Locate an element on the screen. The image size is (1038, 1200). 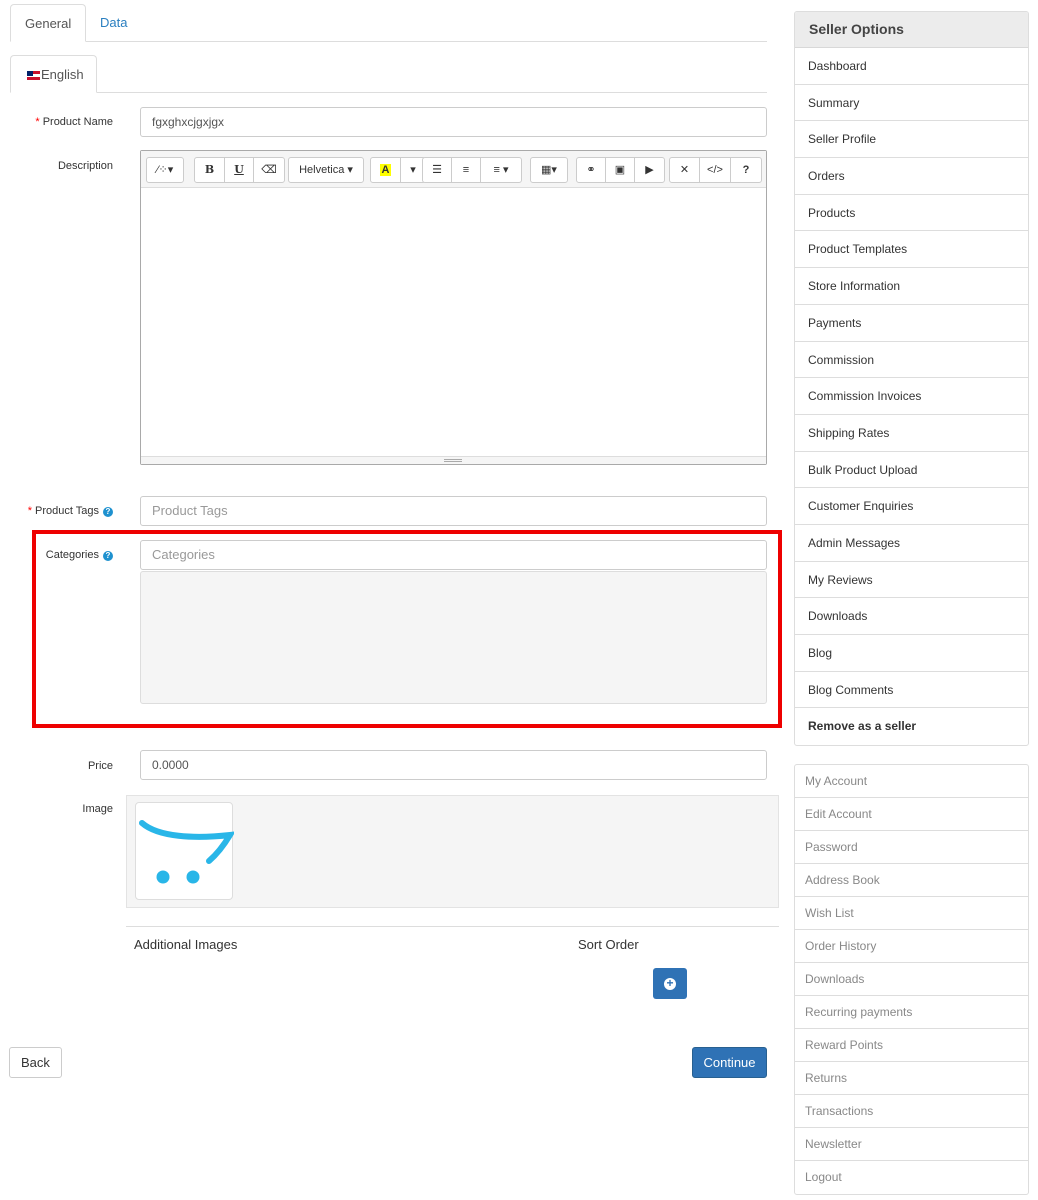
continue-button: Continue is located at coordinates (729, 1062).